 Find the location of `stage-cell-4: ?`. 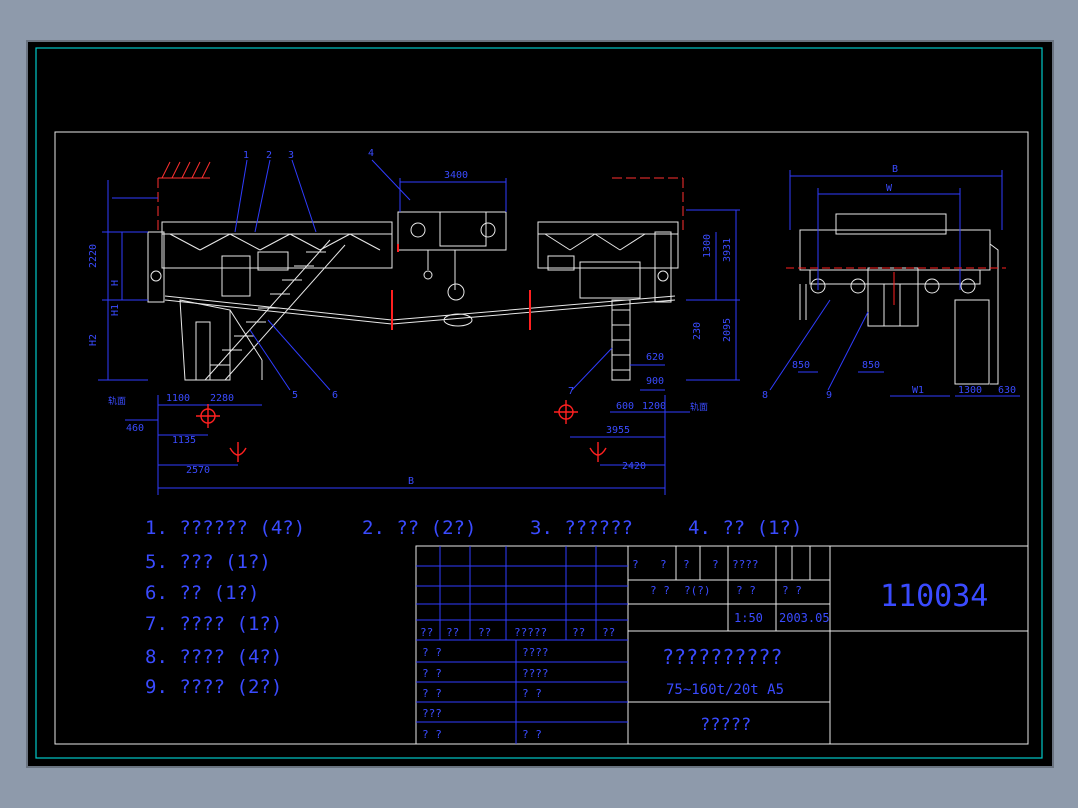

stage-cell-4: ? is located at coordinates (715, 564).